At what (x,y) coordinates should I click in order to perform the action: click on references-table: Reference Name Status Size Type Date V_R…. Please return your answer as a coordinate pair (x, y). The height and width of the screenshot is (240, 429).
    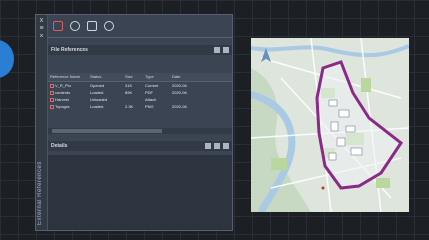
    Looking at the image, I should click on (140, 91).